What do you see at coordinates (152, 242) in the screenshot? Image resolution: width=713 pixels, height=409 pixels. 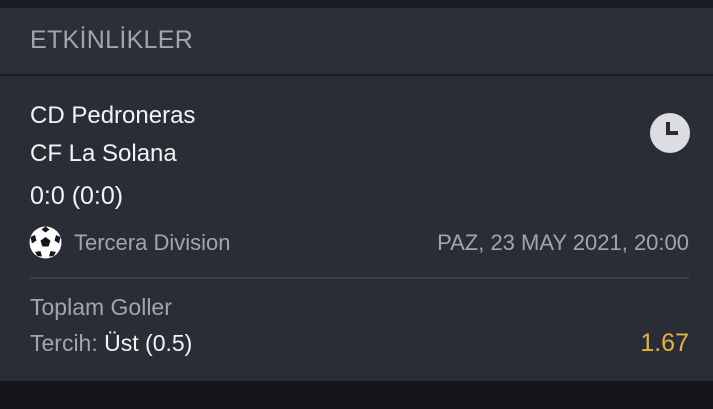 I see `league-name: Tercera Division` at bounding box center [152, 242].